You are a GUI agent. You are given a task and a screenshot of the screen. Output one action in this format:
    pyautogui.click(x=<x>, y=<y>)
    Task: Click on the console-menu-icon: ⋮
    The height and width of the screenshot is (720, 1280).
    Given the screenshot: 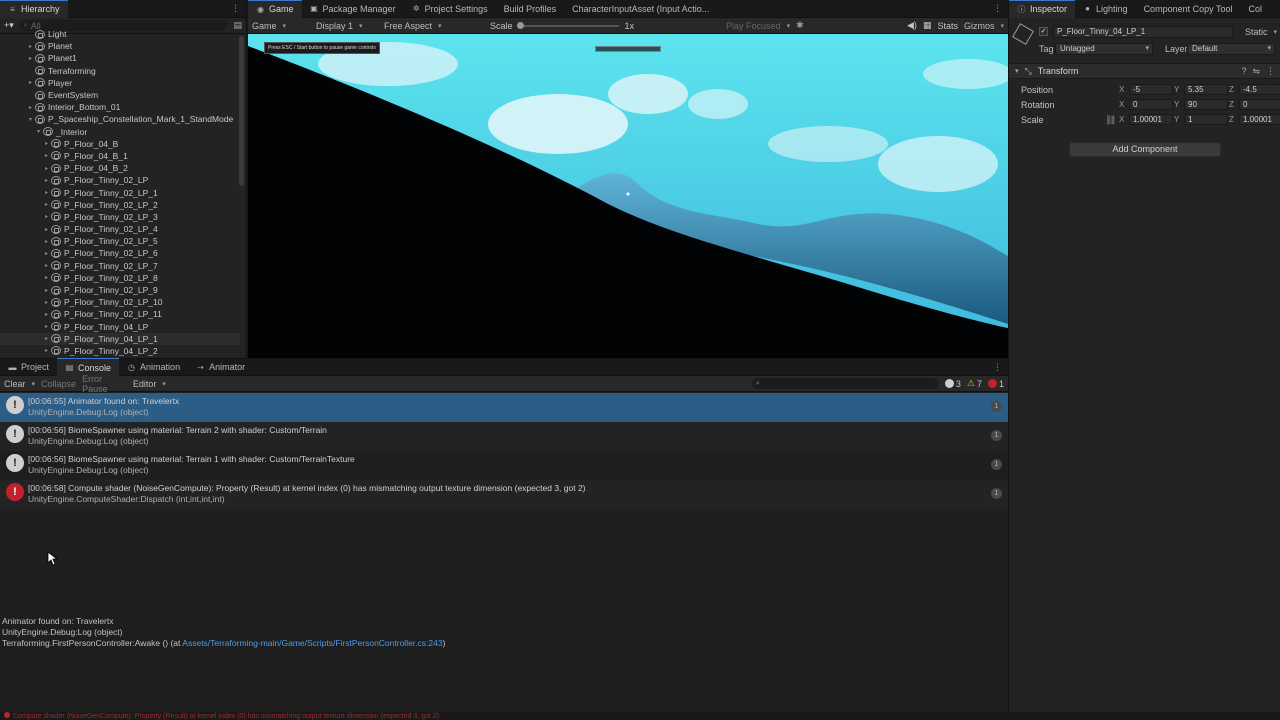 What is the action you would take?
    pyautogui.click(x=997, y=367)
    